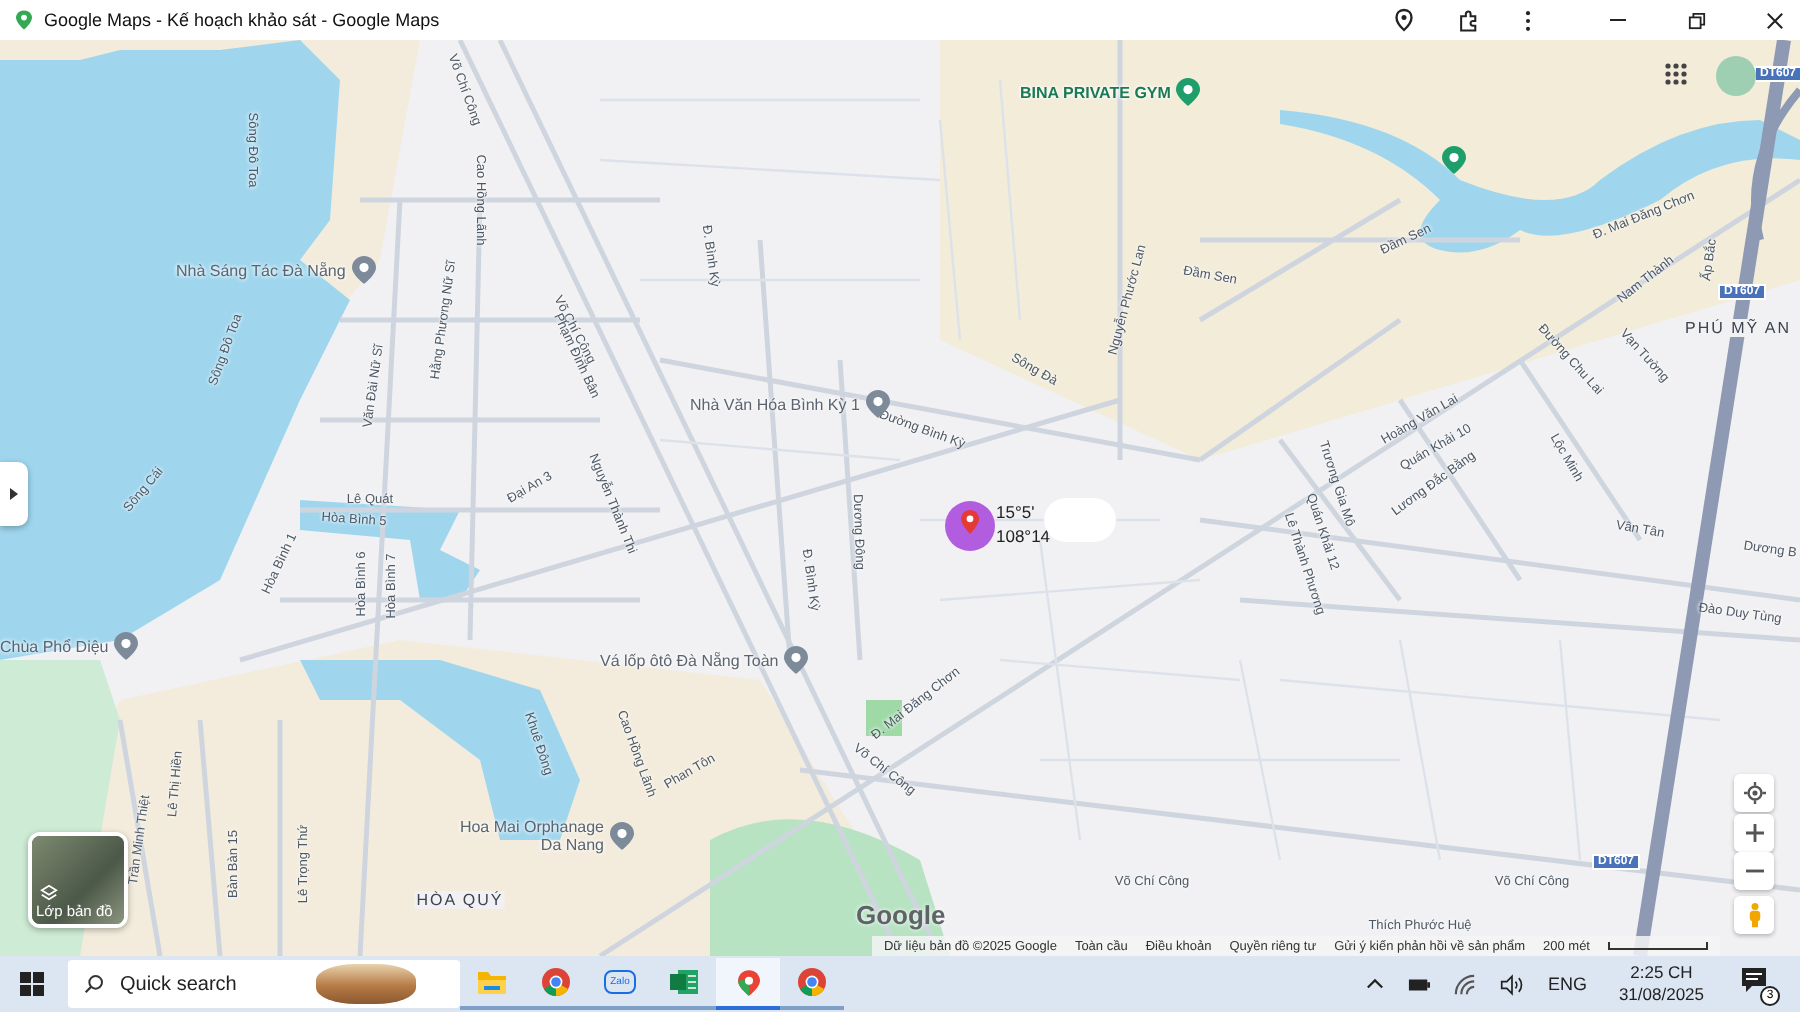  What do you see at coordinates (689, 660) in the screenshot?
I see `place-label: Vá lốp ôtô Đà Nẵng Toàn` at bounding box center [689, 660].